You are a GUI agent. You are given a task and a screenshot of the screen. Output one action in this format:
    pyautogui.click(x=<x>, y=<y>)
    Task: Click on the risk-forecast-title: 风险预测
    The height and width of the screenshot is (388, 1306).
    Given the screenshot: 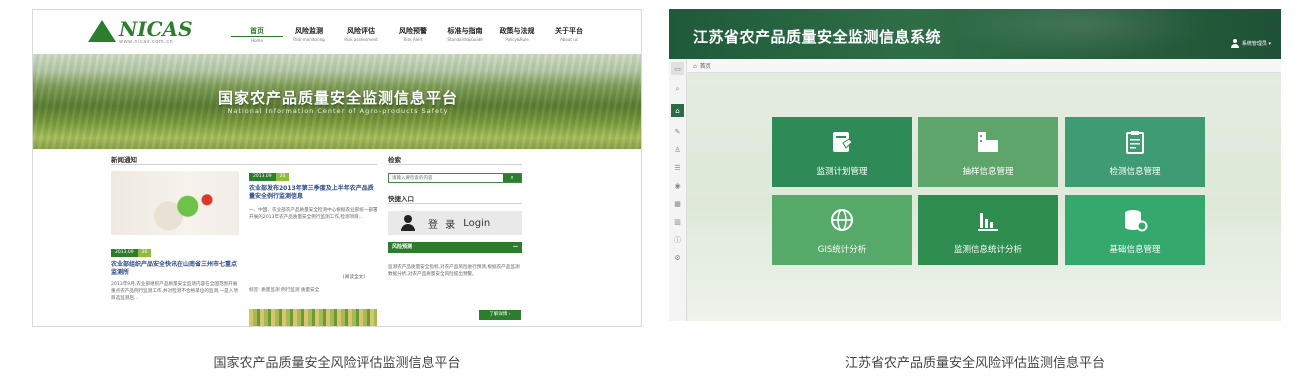 What is the action you would take?
    pyautogui.click(x=402, y=247)
    